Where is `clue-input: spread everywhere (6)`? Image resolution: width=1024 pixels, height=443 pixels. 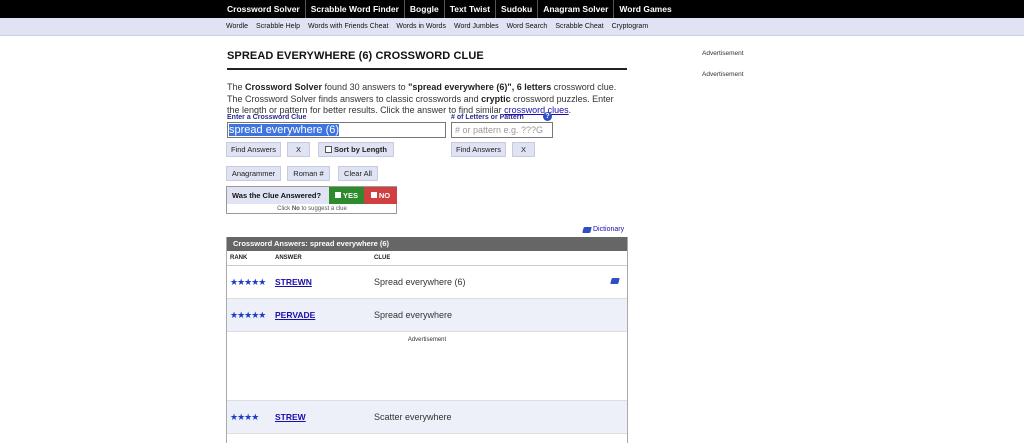 clue-input: spread everywhere (6) is located at coordinates (336, 130).